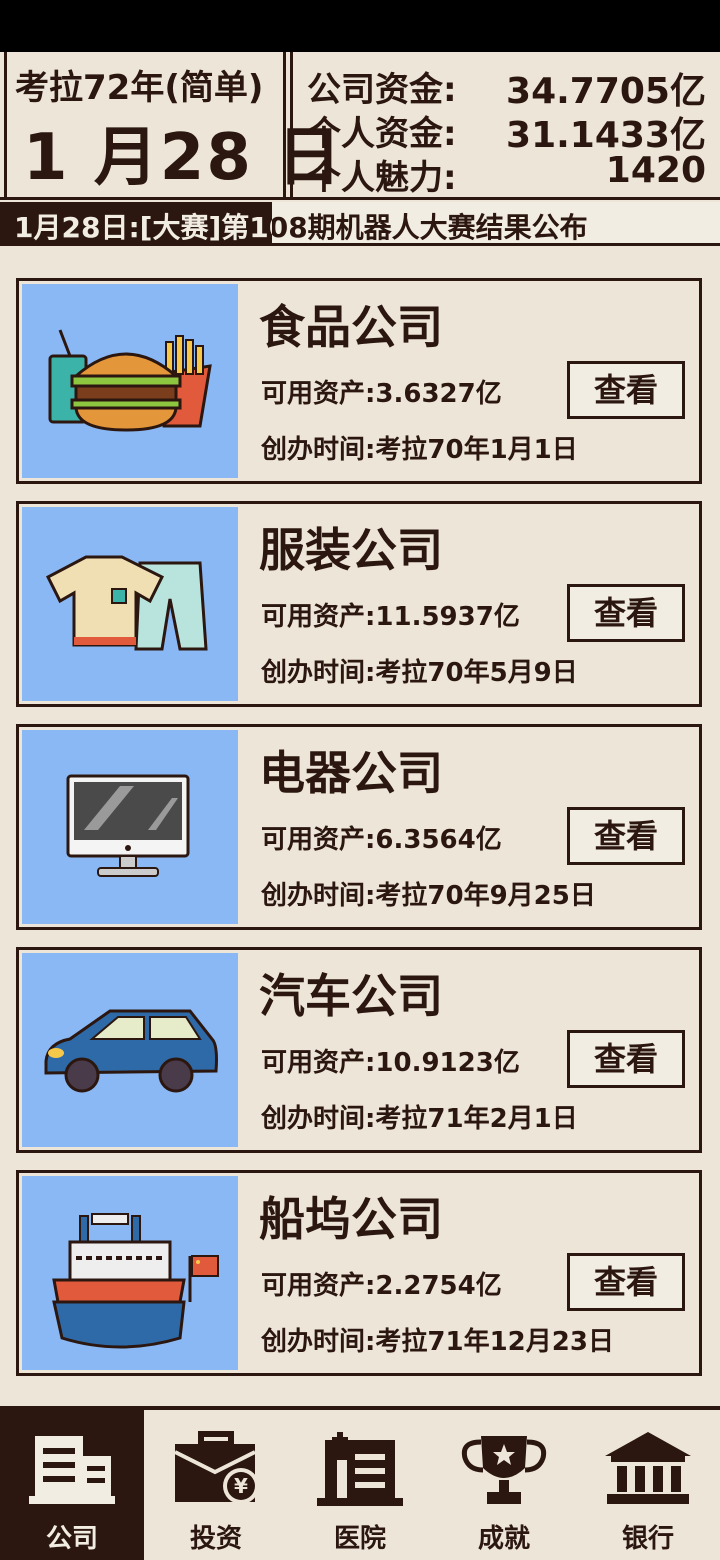 Image resolution: width=720 pixels, height=1560 pixels. I want to click on company-card-clothing: 服装公司 可用资产:11.5937亿 创办时间:考拉70年5月9日 查看, so click(359, 604).